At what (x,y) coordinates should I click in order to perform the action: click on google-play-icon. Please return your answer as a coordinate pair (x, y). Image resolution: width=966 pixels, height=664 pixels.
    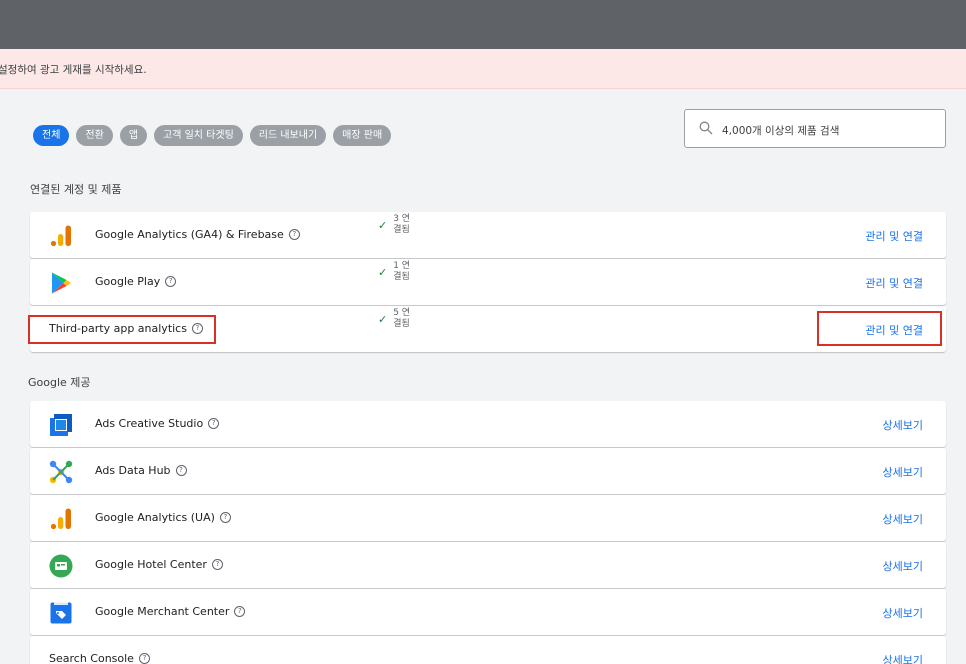
    Looking at the image, I should click on (61, 283).